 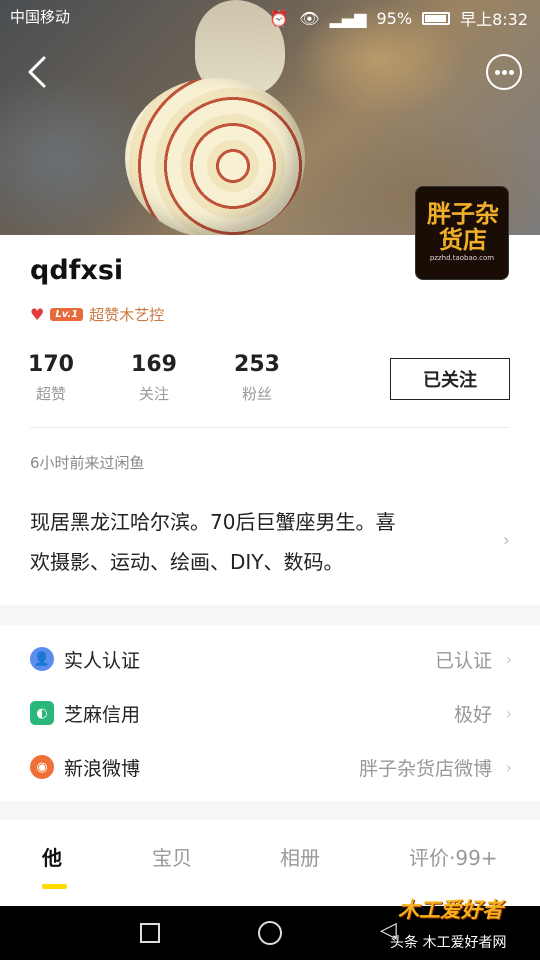 I want to click on heart-icon: ♥, so click(x=37, y=314).